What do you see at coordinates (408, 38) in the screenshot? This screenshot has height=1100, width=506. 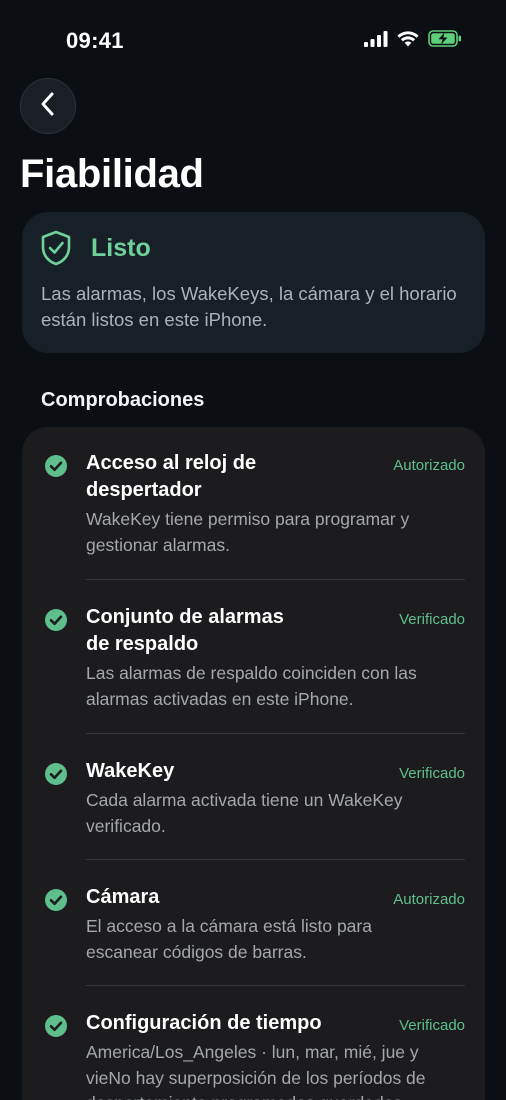 I see `wifi-icon` at bounding box center [408, 38].